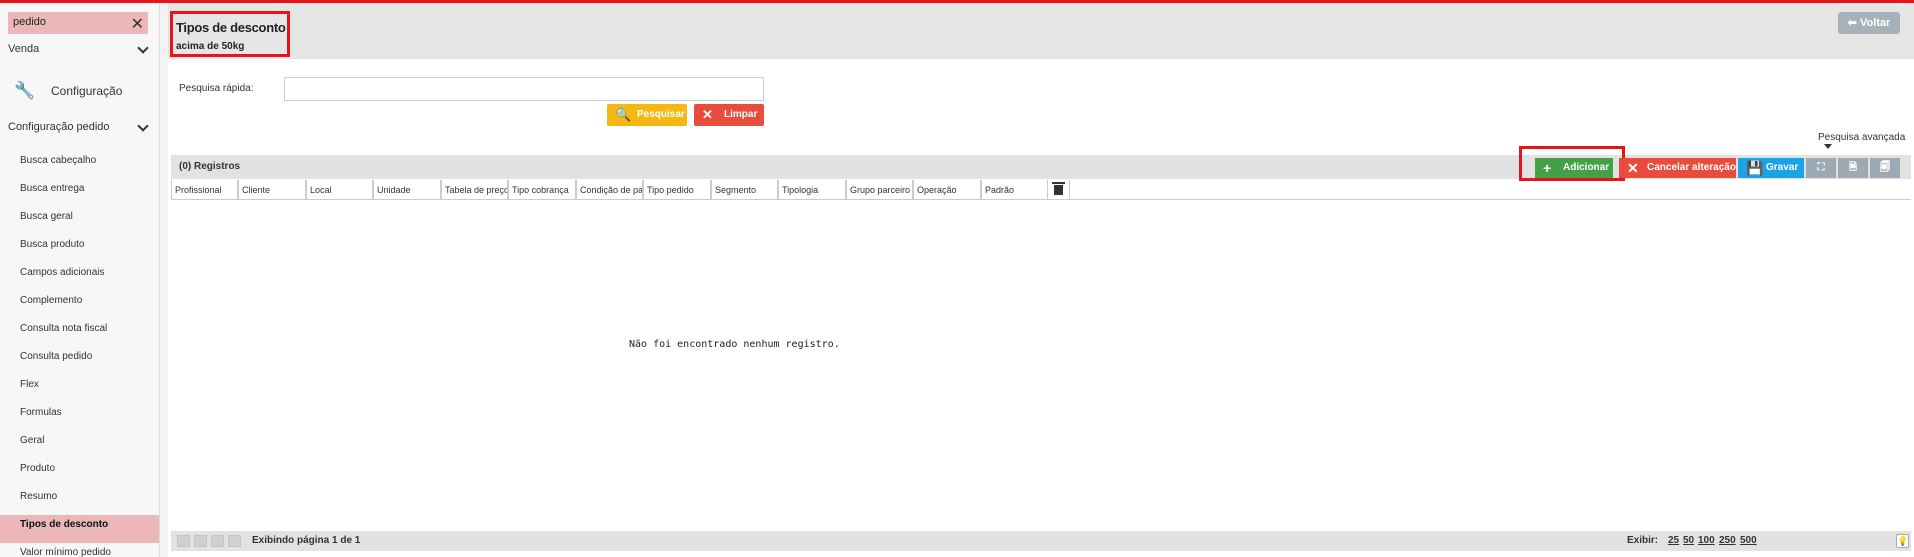  What do you see at coordinates (217, 541) in the screenshot?
I see `next-page-button` at bounding box center [217, 541].